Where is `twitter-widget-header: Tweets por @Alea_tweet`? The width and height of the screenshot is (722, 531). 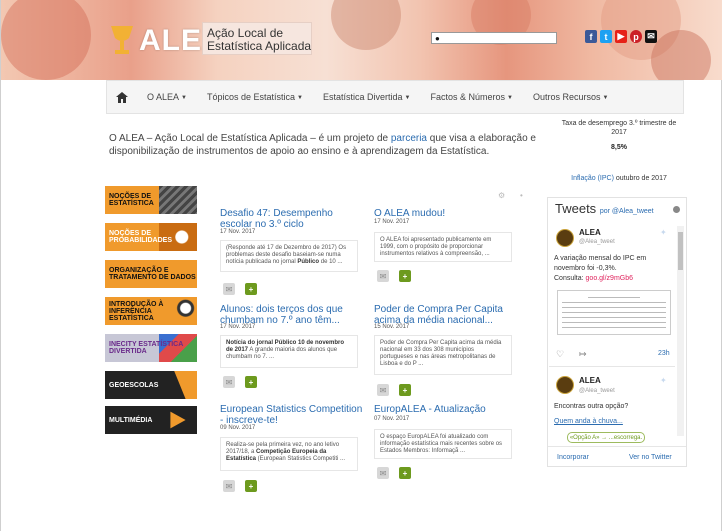
twitter-widget-header: Tweets por @Alea_tweet is located at coordinates (604, 208).